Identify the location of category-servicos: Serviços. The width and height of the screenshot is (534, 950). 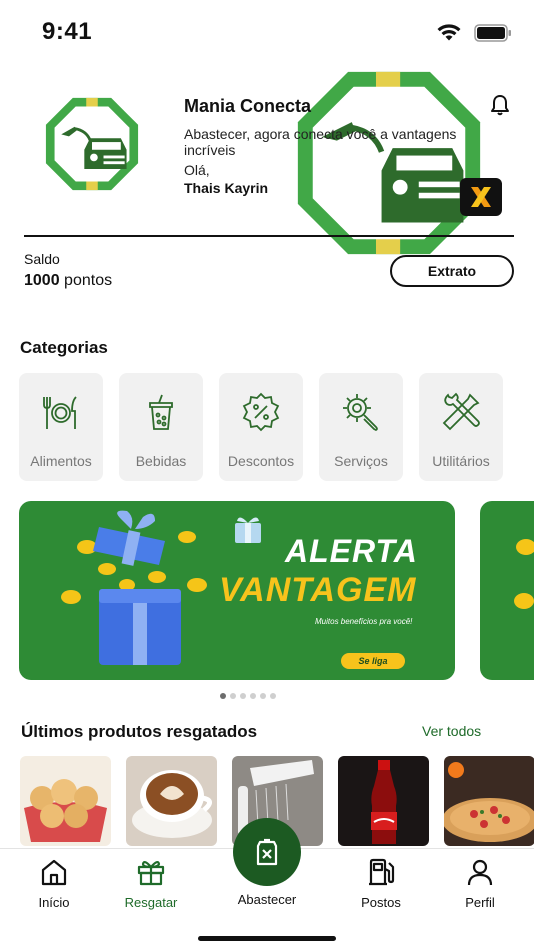
(361, 427).